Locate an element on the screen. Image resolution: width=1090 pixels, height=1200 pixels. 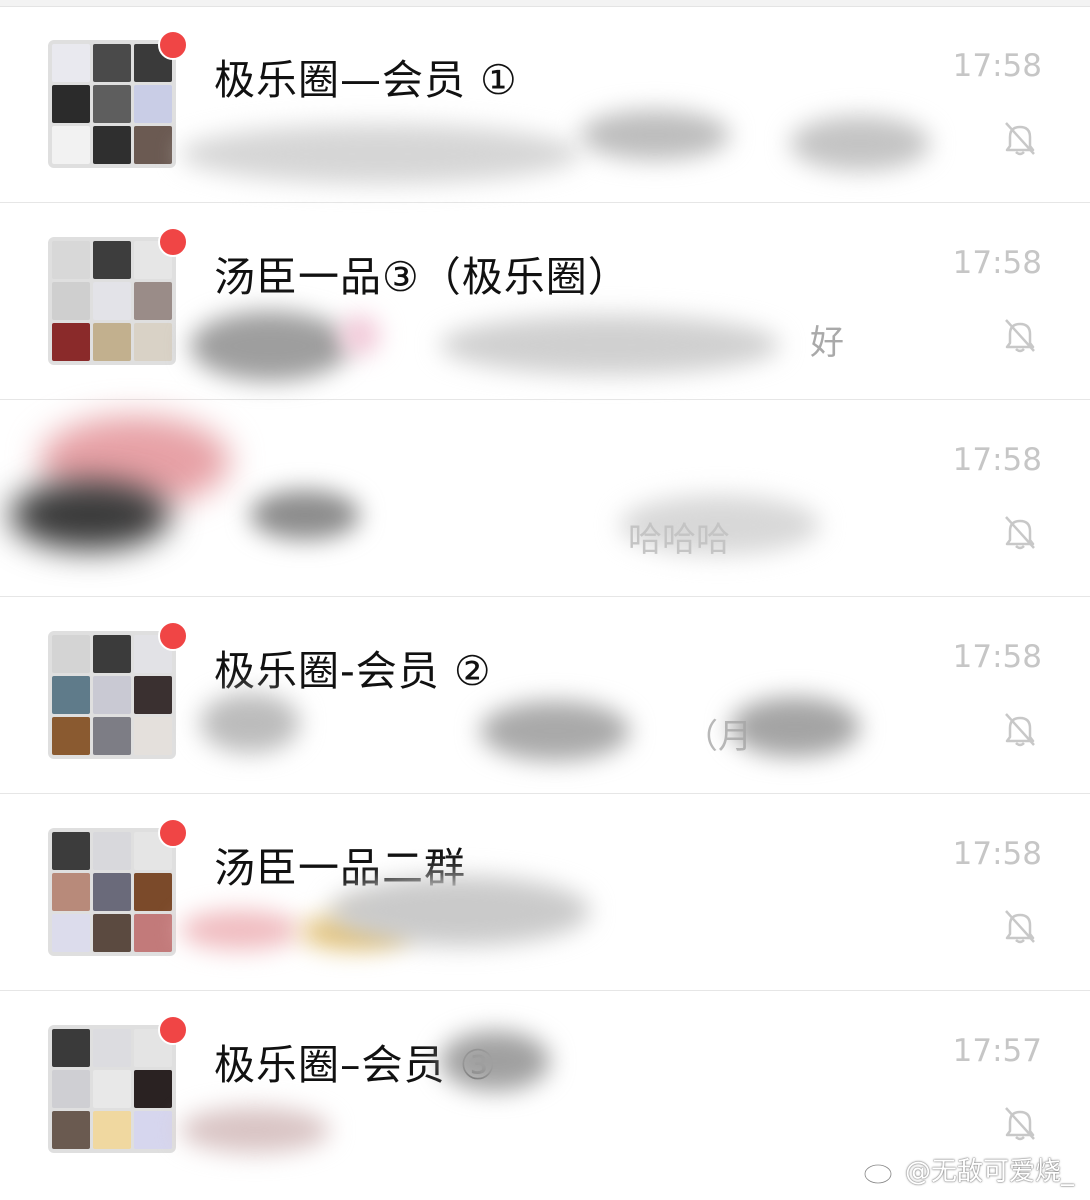
watermark: @无敌可爱烧_ is located at coordinates (968, 1169).